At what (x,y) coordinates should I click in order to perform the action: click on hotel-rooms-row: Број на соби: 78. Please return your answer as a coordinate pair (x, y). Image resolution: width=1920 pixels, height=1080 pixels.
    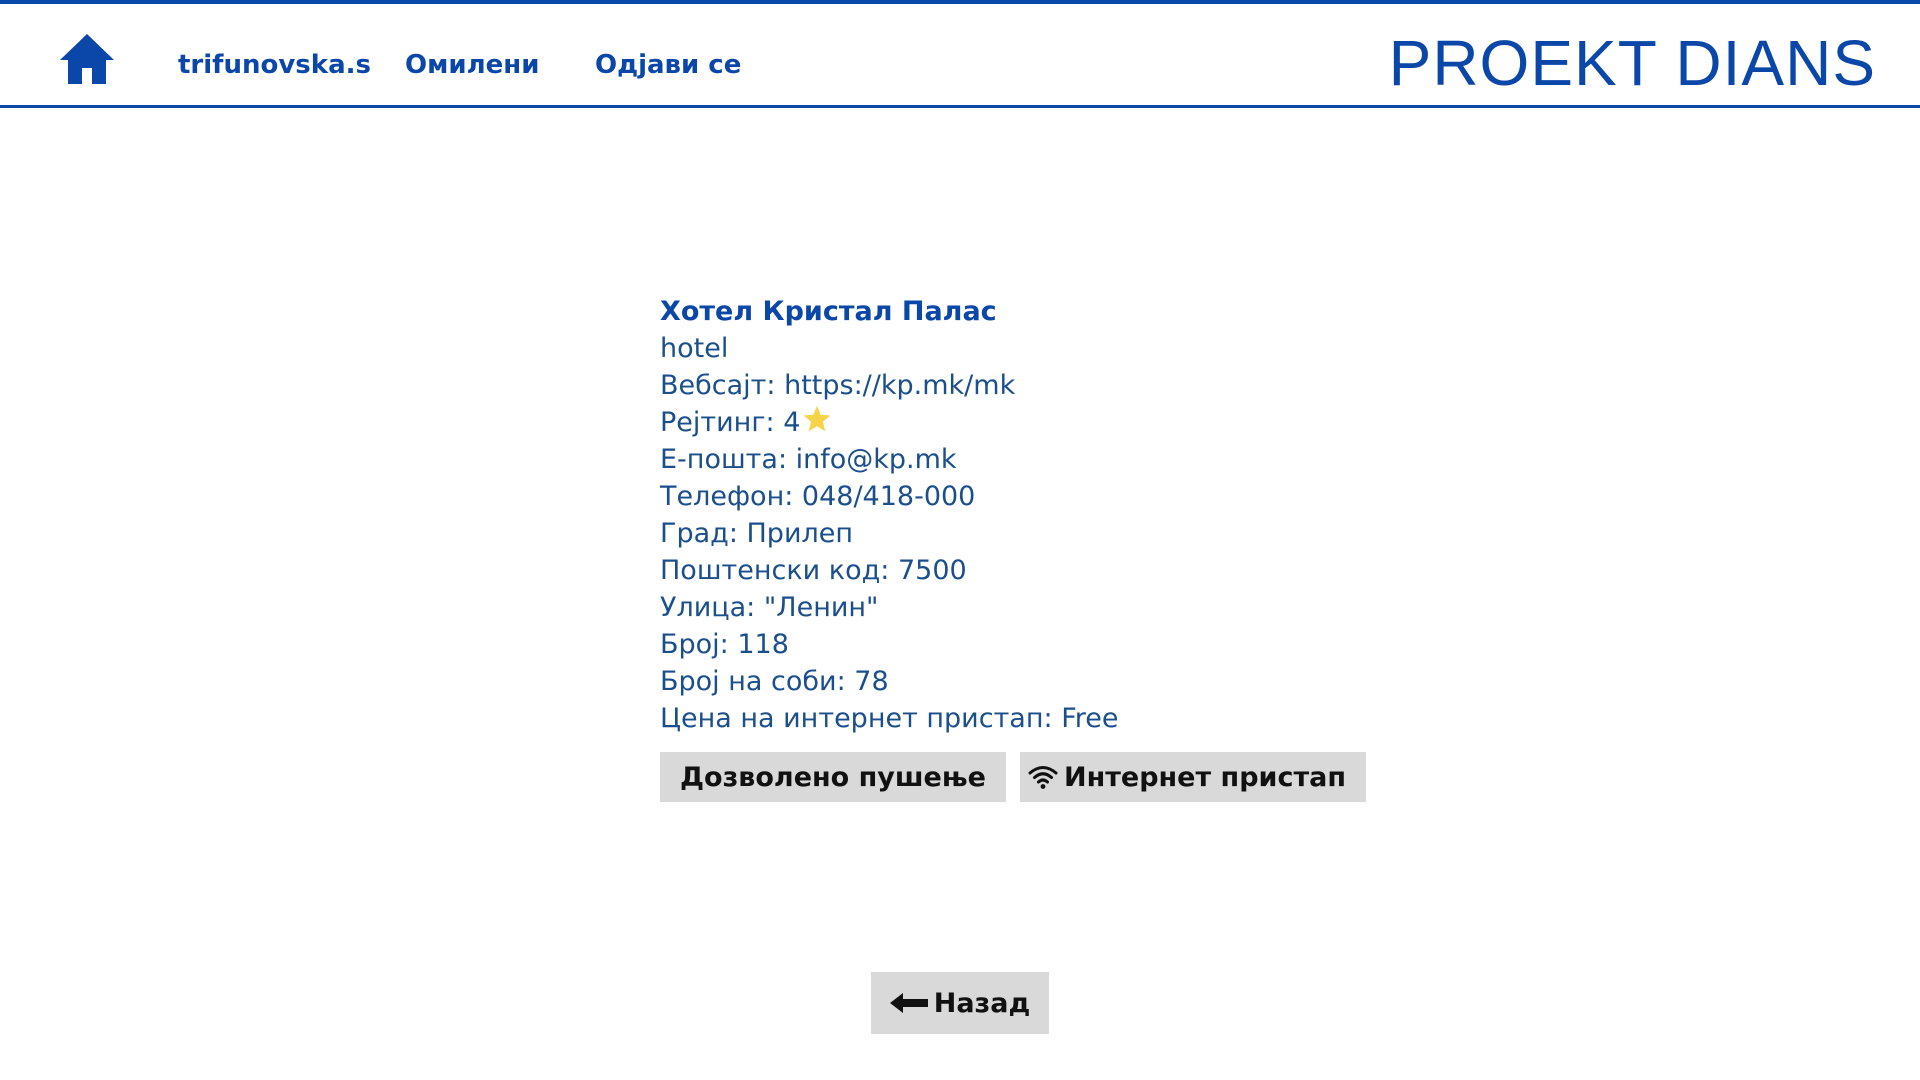
    Looking at the image, I should click on (889, 681).